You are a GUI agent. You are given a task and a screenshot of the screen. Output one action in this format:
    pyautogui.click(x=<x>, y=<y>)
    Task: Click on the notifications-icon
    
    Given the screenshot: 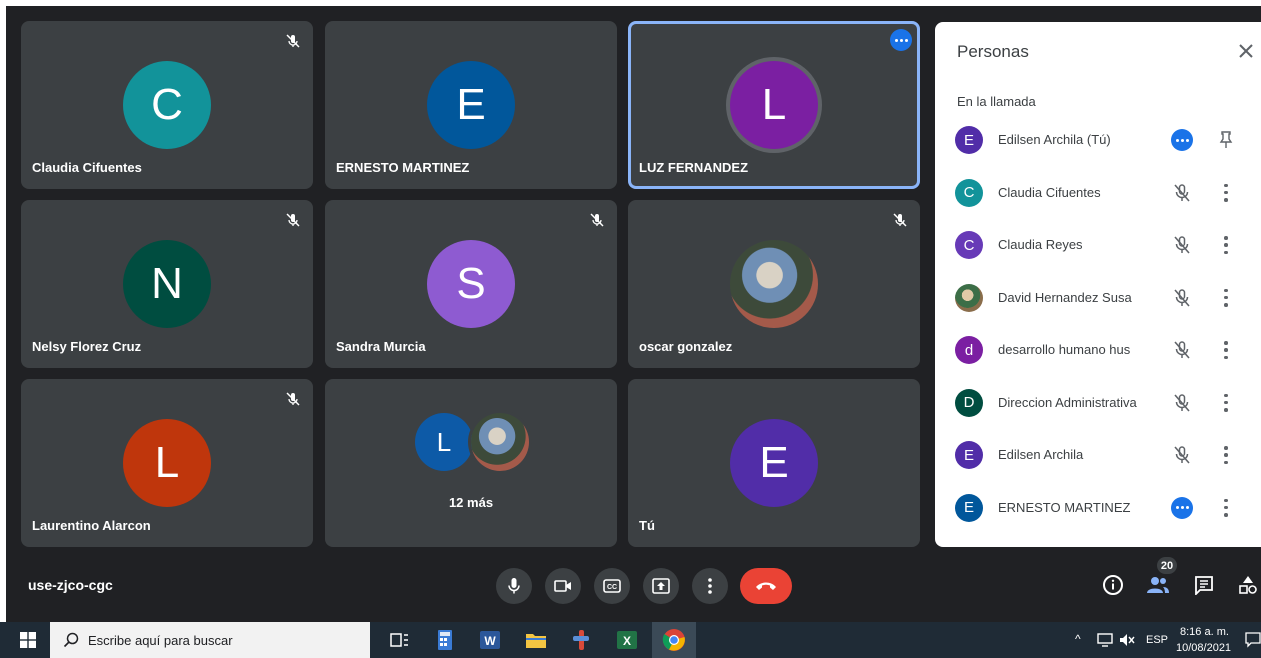 What is the action you would take?
    pyautogui.click(x=1253, y=640)
    